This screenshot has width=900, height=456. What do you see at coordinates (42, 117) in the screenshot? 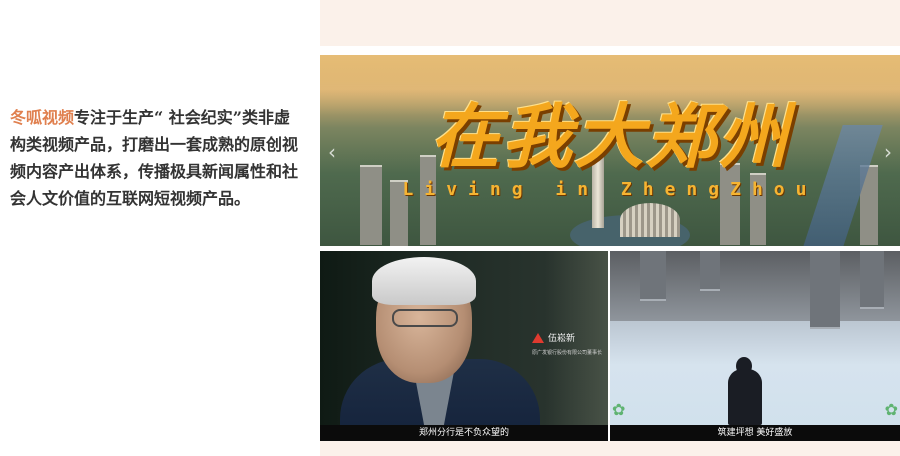
I see `brand-name: 冬呱视频` at bounding box center [42, 117].